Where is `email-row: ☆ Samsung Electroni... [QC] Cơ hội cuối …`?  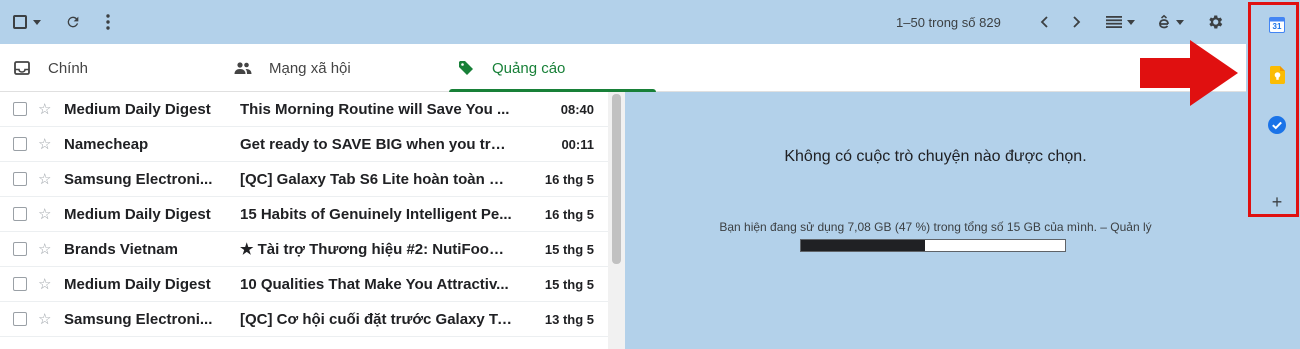 email-row: ☆ Samsung Electroni... [QC] Cơ hội cuối … is located at coordinates (304, 319).